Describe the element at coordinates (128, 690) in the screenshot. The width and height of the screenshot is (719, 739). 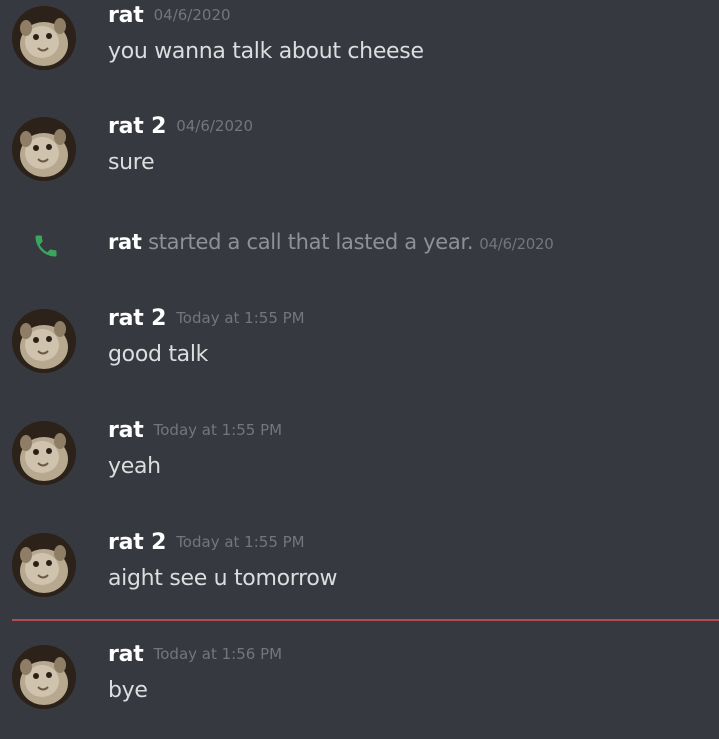
I see `message-content: bye` at that location.